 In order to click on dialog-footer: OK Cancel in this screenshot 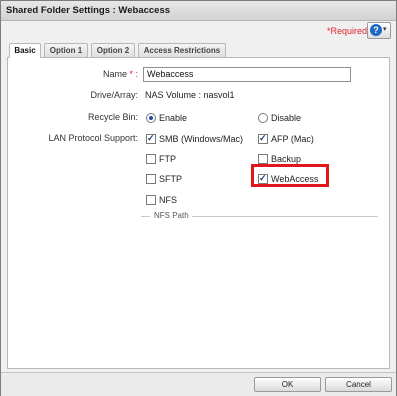, I will do `click(198, 384)`.